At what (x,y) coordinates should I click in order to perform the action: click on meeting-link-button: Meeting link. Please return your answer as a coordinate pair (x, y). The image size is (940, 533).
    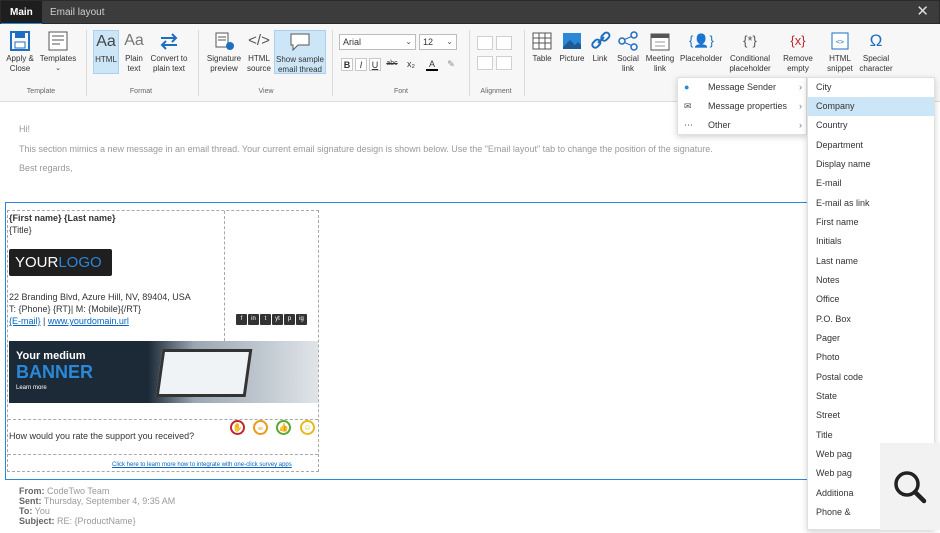
    Looking at the image, I should click on (660, 52).